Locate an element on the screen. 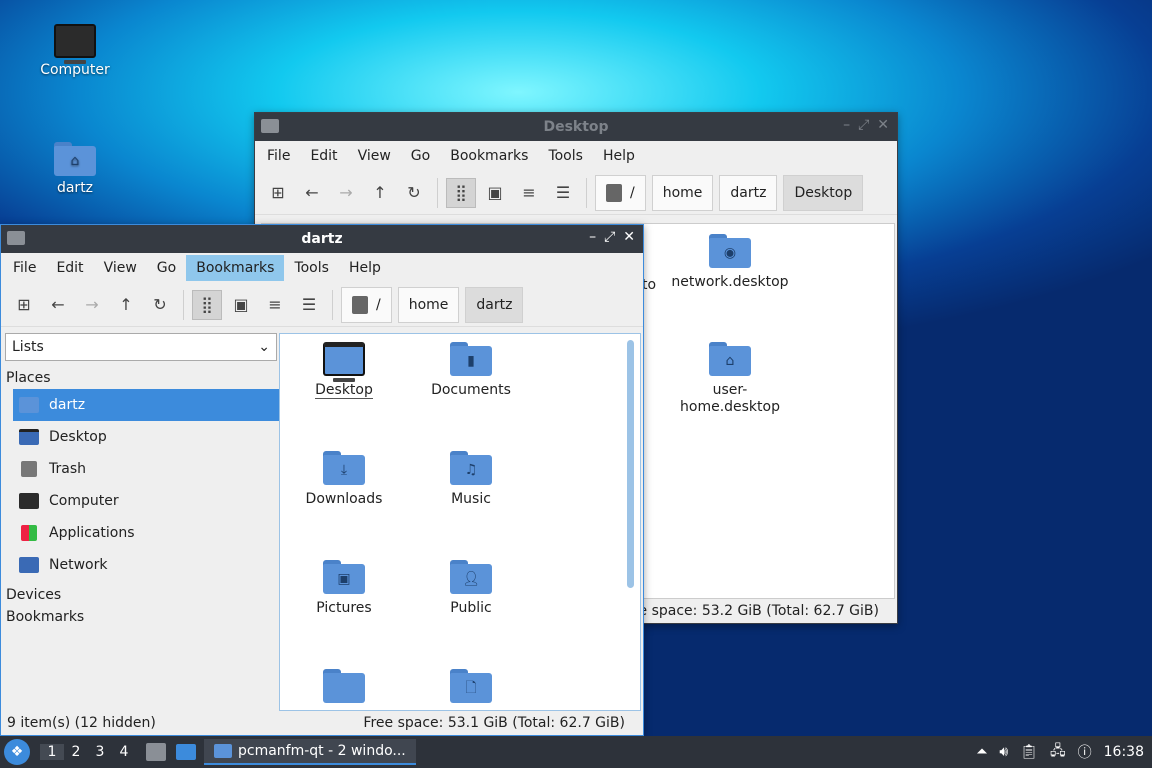  sidebar-item-label: Applications is located at coordinates (92, 533).